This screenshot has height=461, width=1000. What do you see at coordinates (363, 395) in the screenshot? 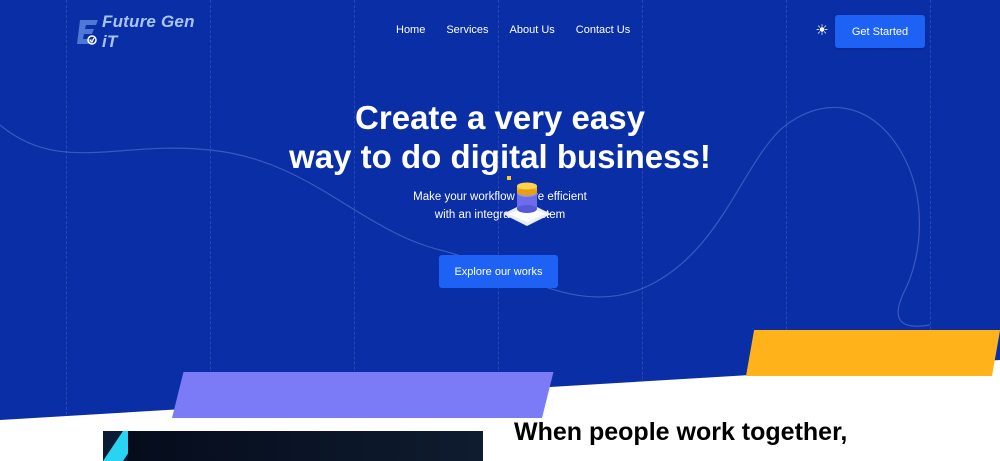
I see `purple-decor-shape` at bounding box center [363, 395].